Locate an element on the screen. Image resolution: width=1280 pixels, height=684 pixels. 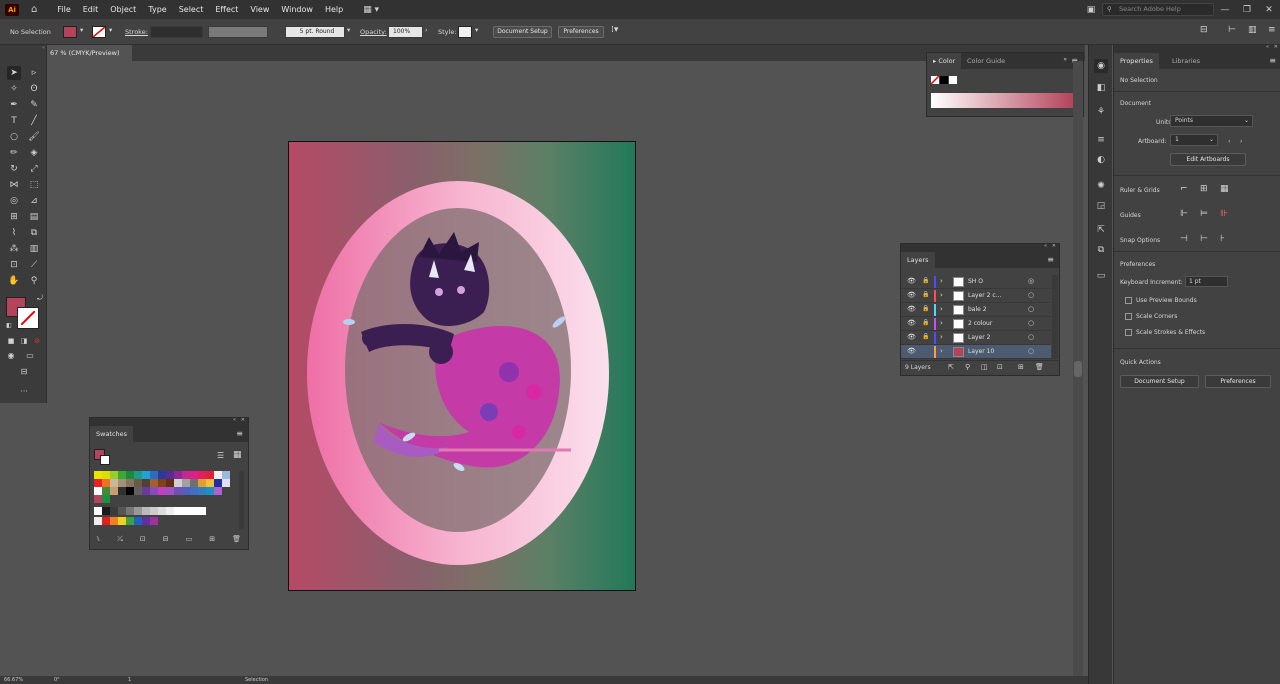
layer-row: 👁 🔒 › Layer 2 c... ○ is located at coordinates (976, 296).